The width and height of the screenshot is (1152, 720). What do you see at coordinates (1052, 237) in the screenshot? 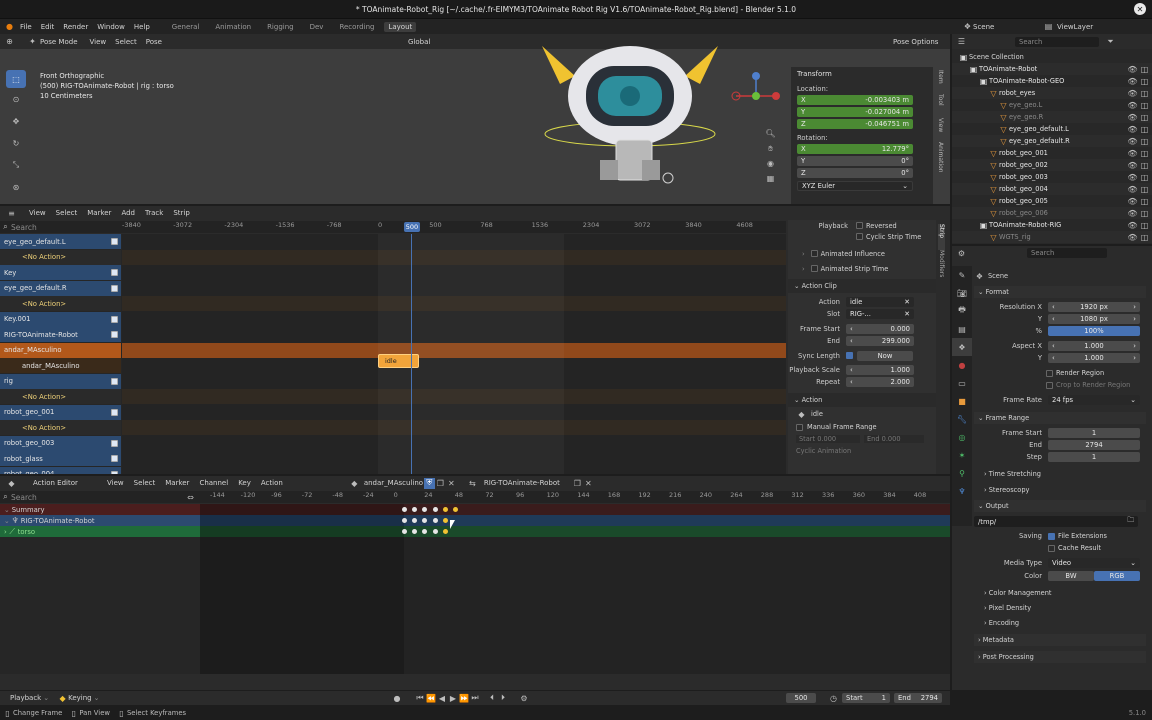
I see `outliner-item: ▽ WGTS_rig 👁︎ ◫` at bounding box center [1052, 237].